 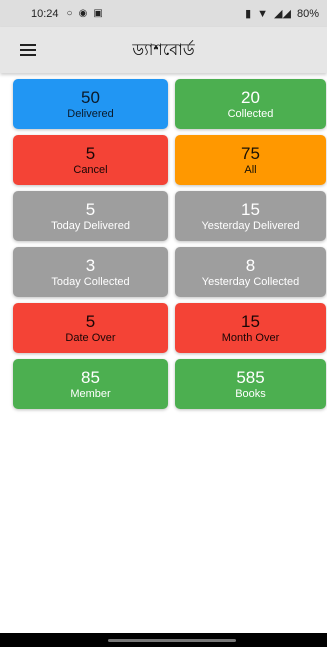 I want to click on menu-button, so click(x=28, y=50).